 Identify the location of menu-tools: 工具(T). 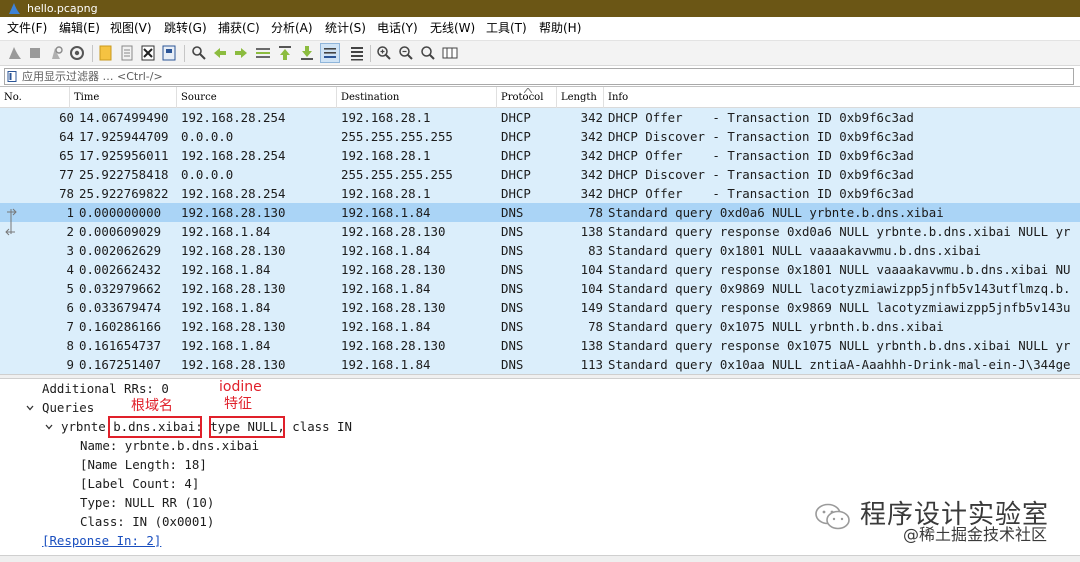
(506, 28).